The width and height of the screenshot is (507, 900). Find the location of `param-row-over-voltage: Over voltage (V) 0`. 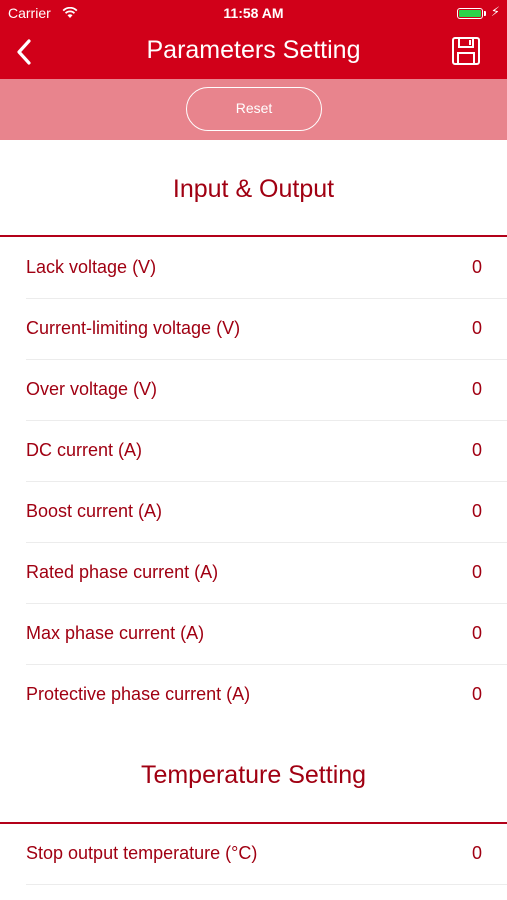

param-row-over-voltage: Over voltage (V) 0 is located at coordinates (253, 390).